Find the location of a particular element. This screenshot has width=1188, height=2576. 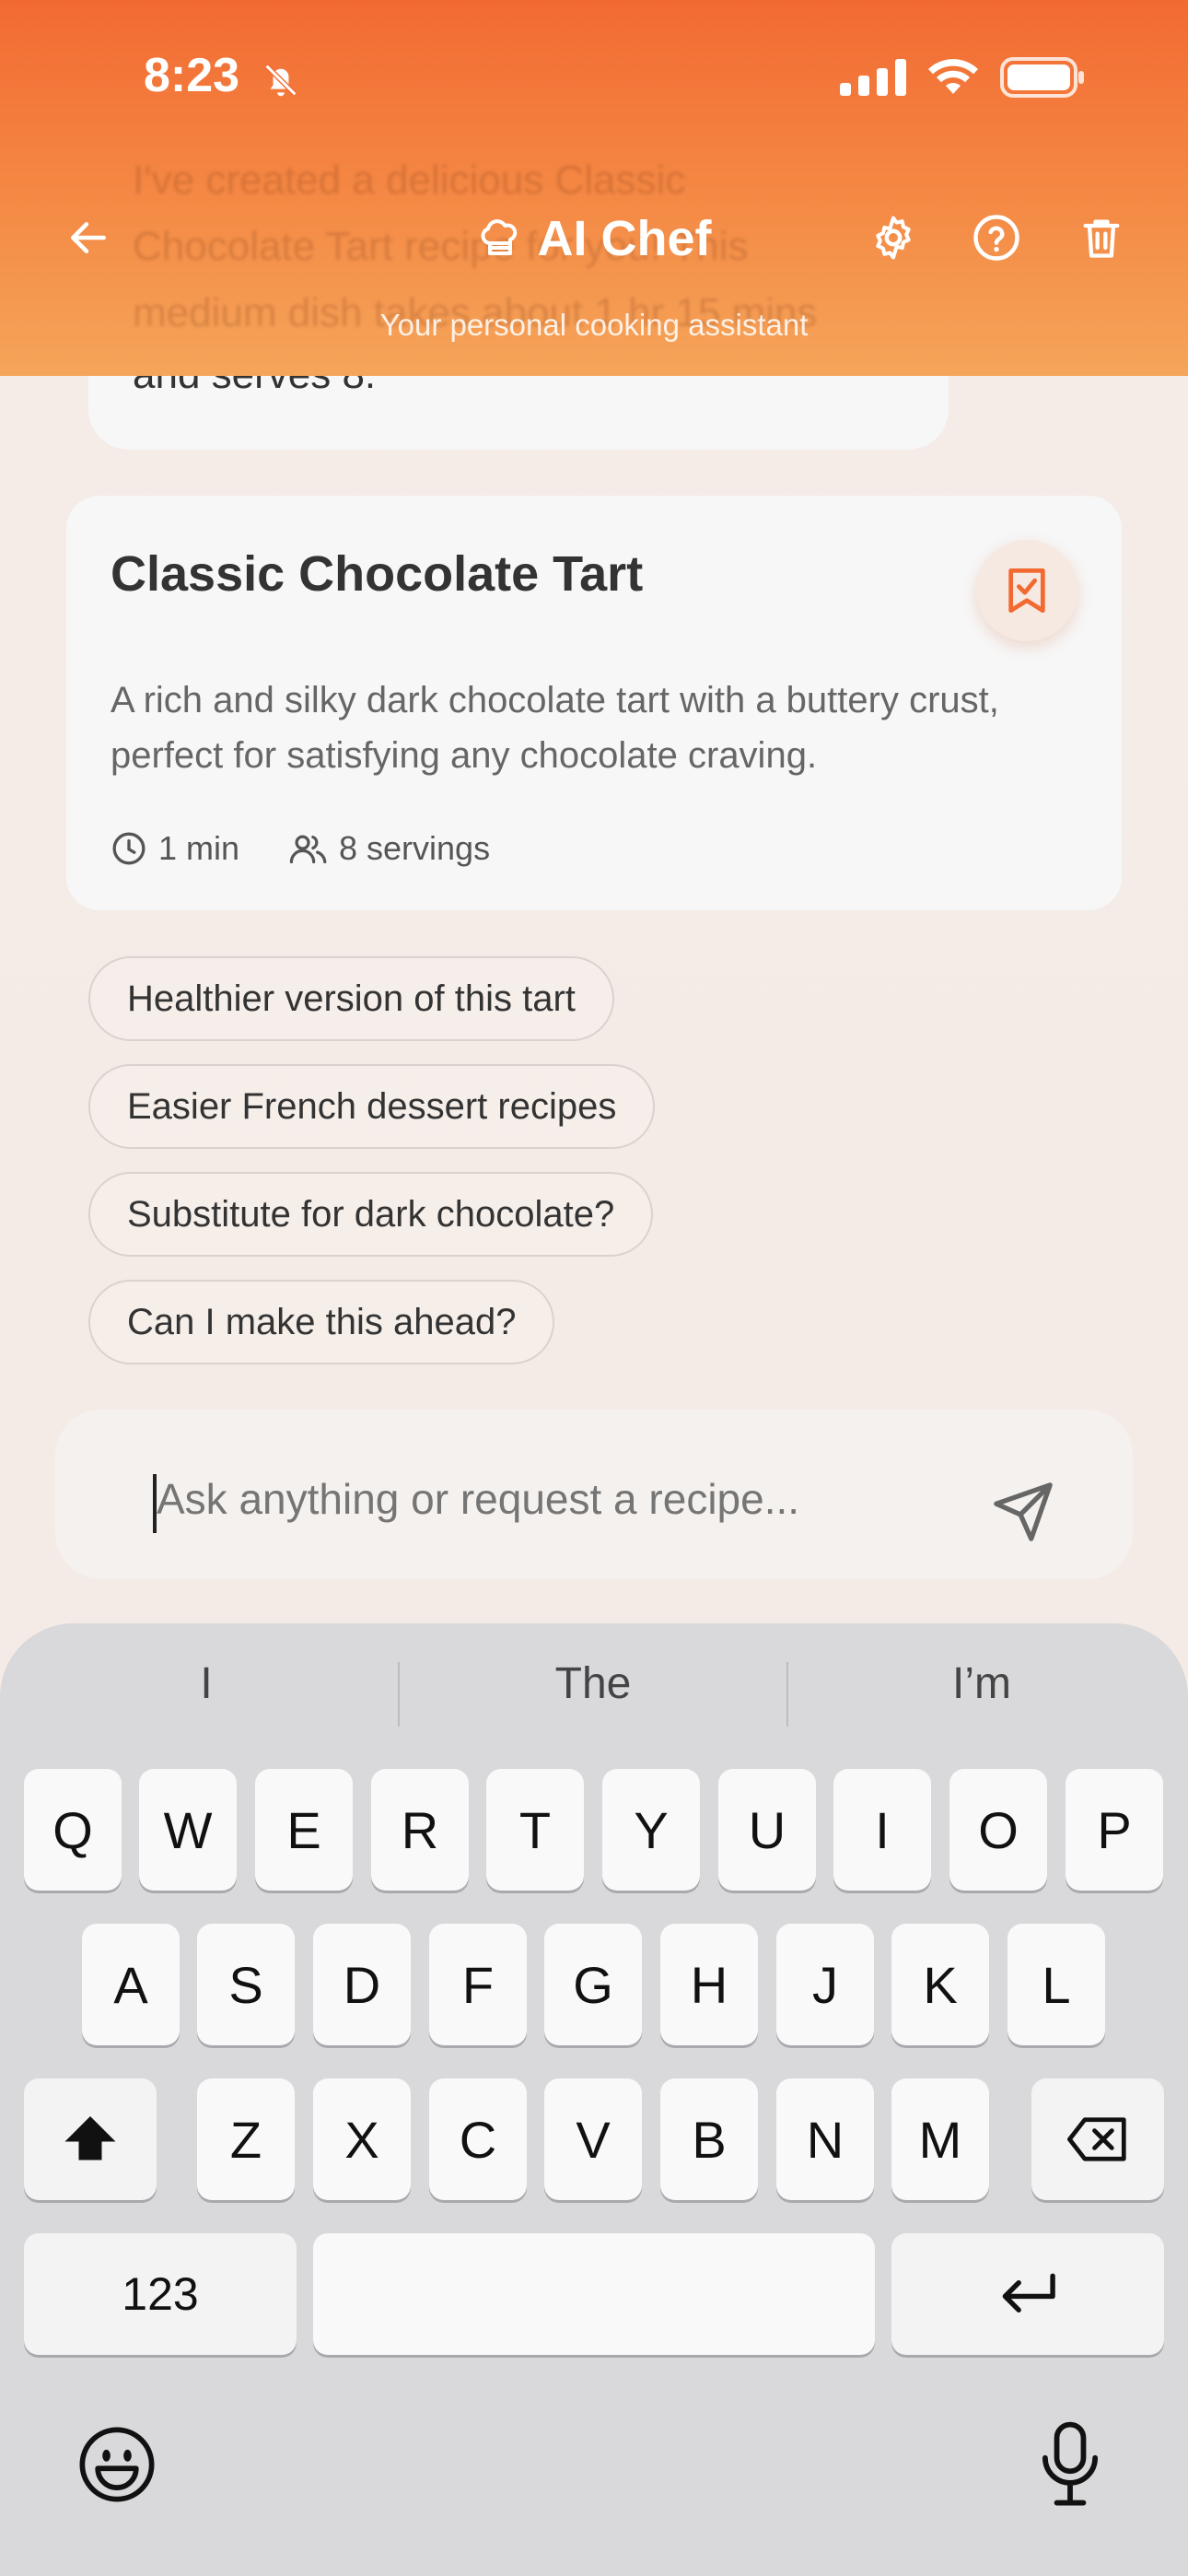

gear-icon is located at coordinates (893, 238).